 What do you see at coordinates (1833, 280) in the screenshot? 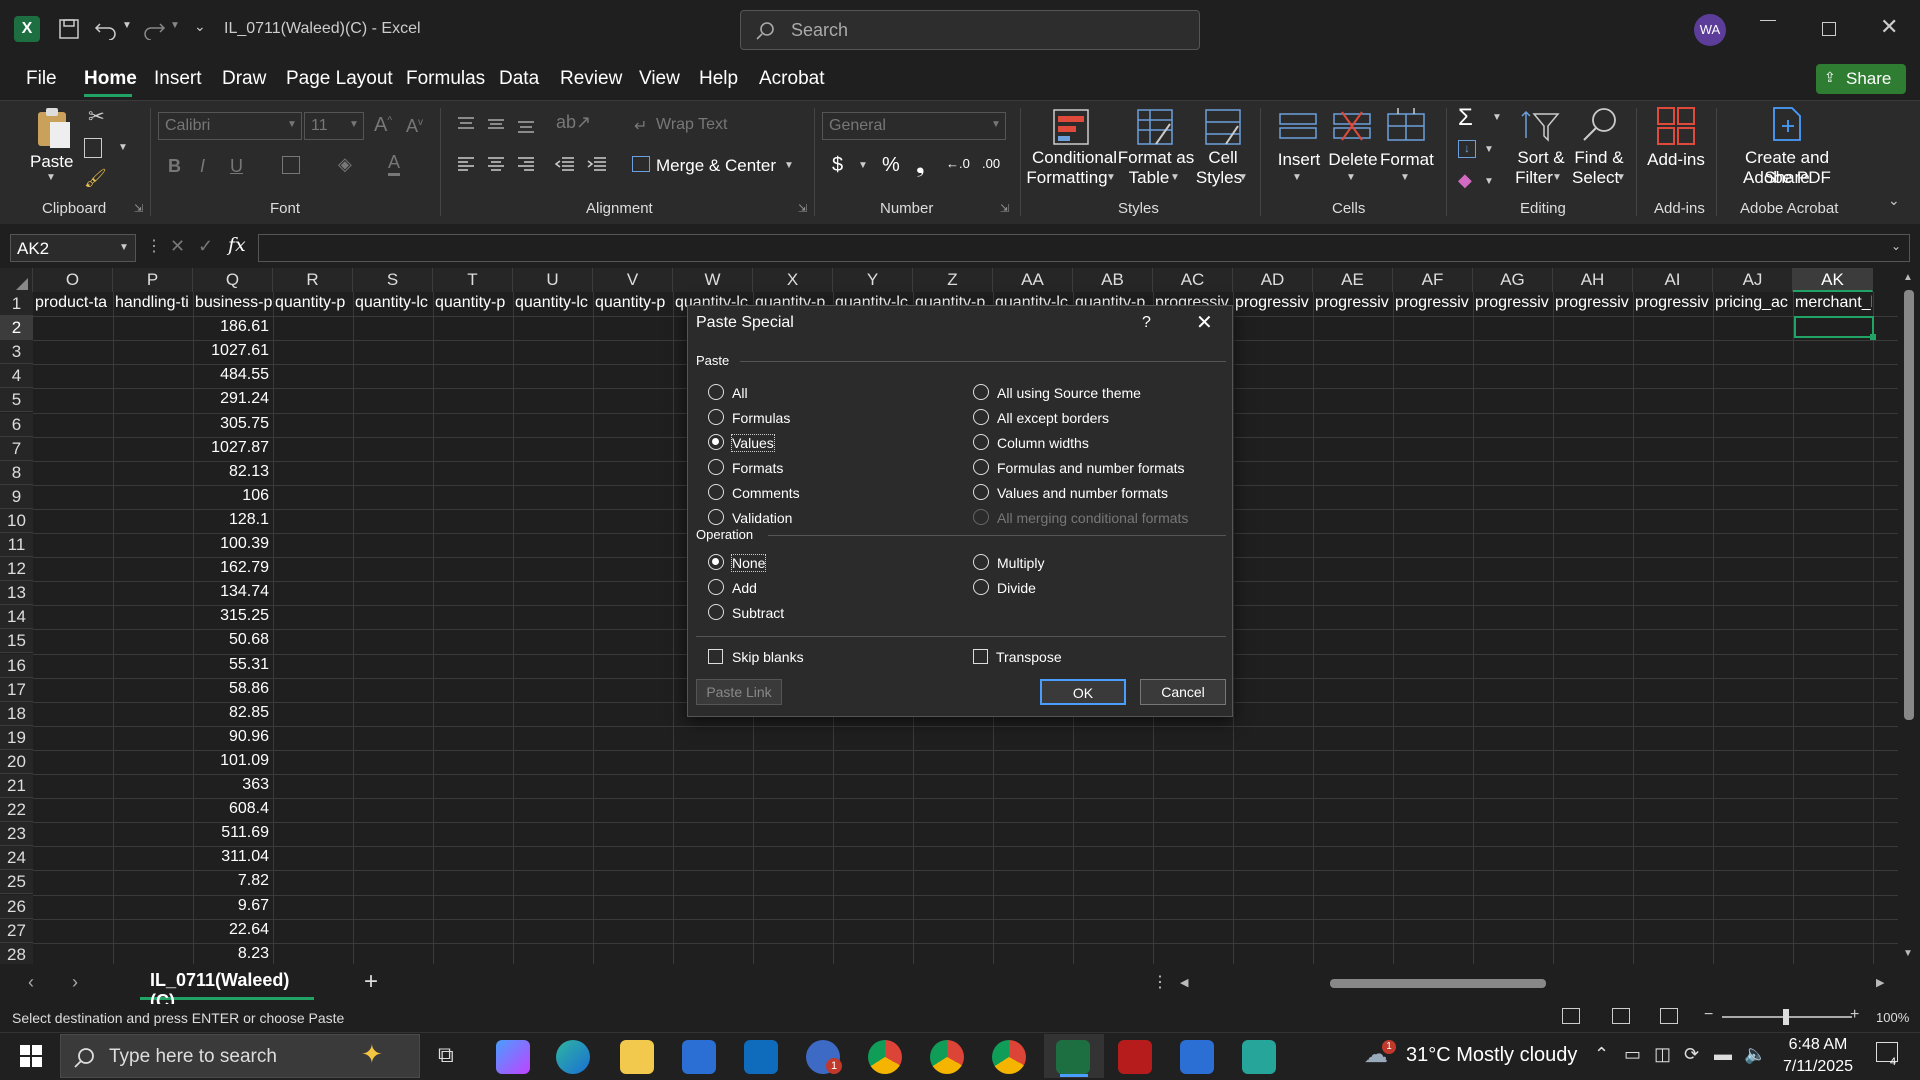
I see `column-header-ak: AK` at bounding box center [1833, 280].